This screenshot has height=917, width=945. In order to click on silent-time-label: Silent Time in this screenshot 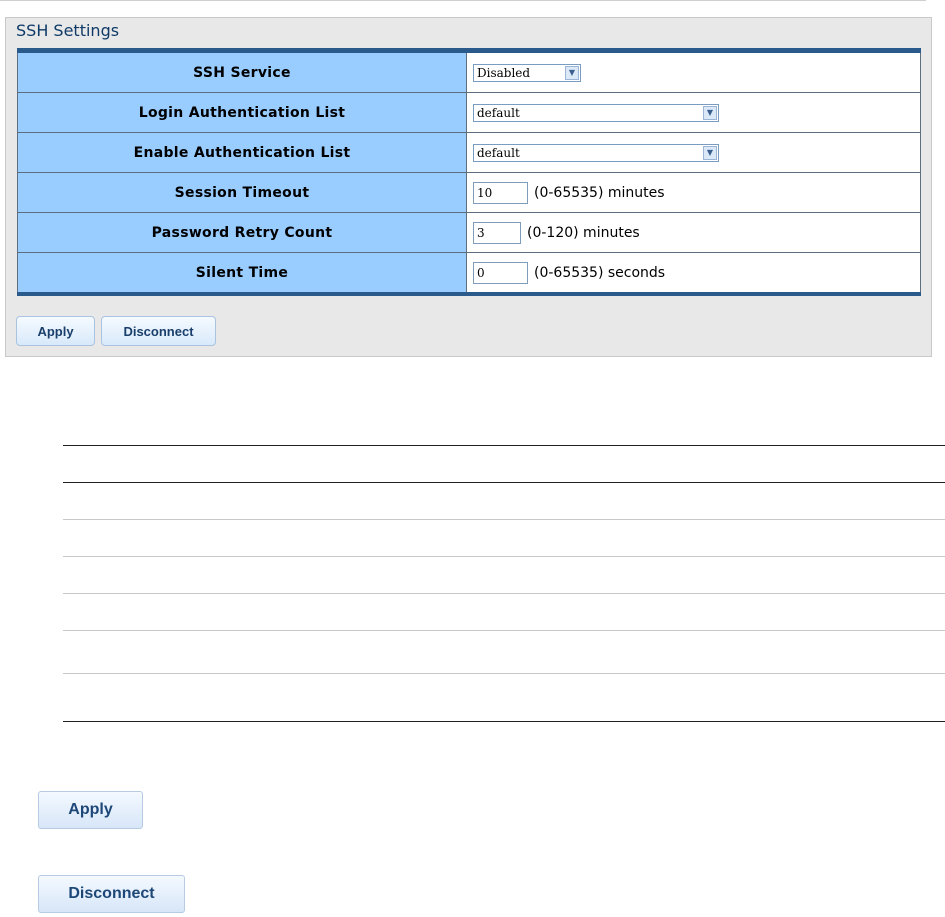, I will do `click(242, 272)`.